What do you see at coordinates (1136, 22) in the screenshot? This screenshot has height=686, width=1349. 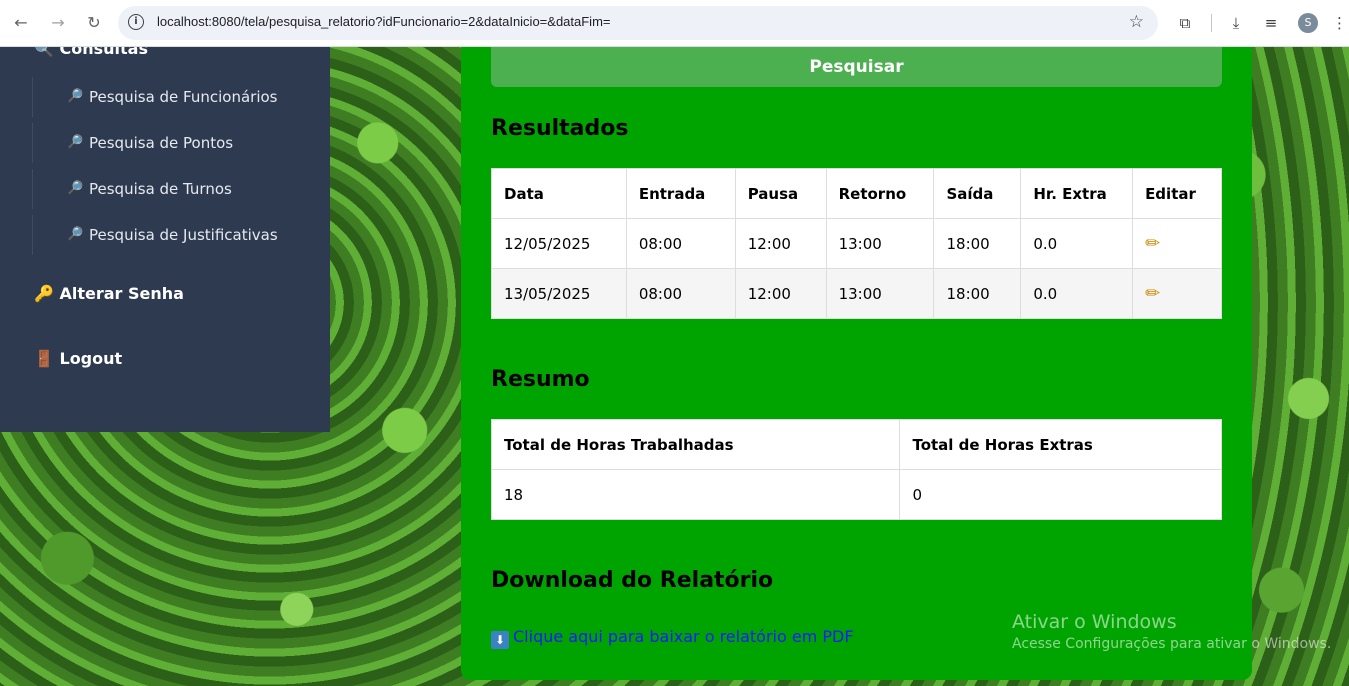 I see `bookmark-star-icon: ☆` at bounding box center [1136, 22].